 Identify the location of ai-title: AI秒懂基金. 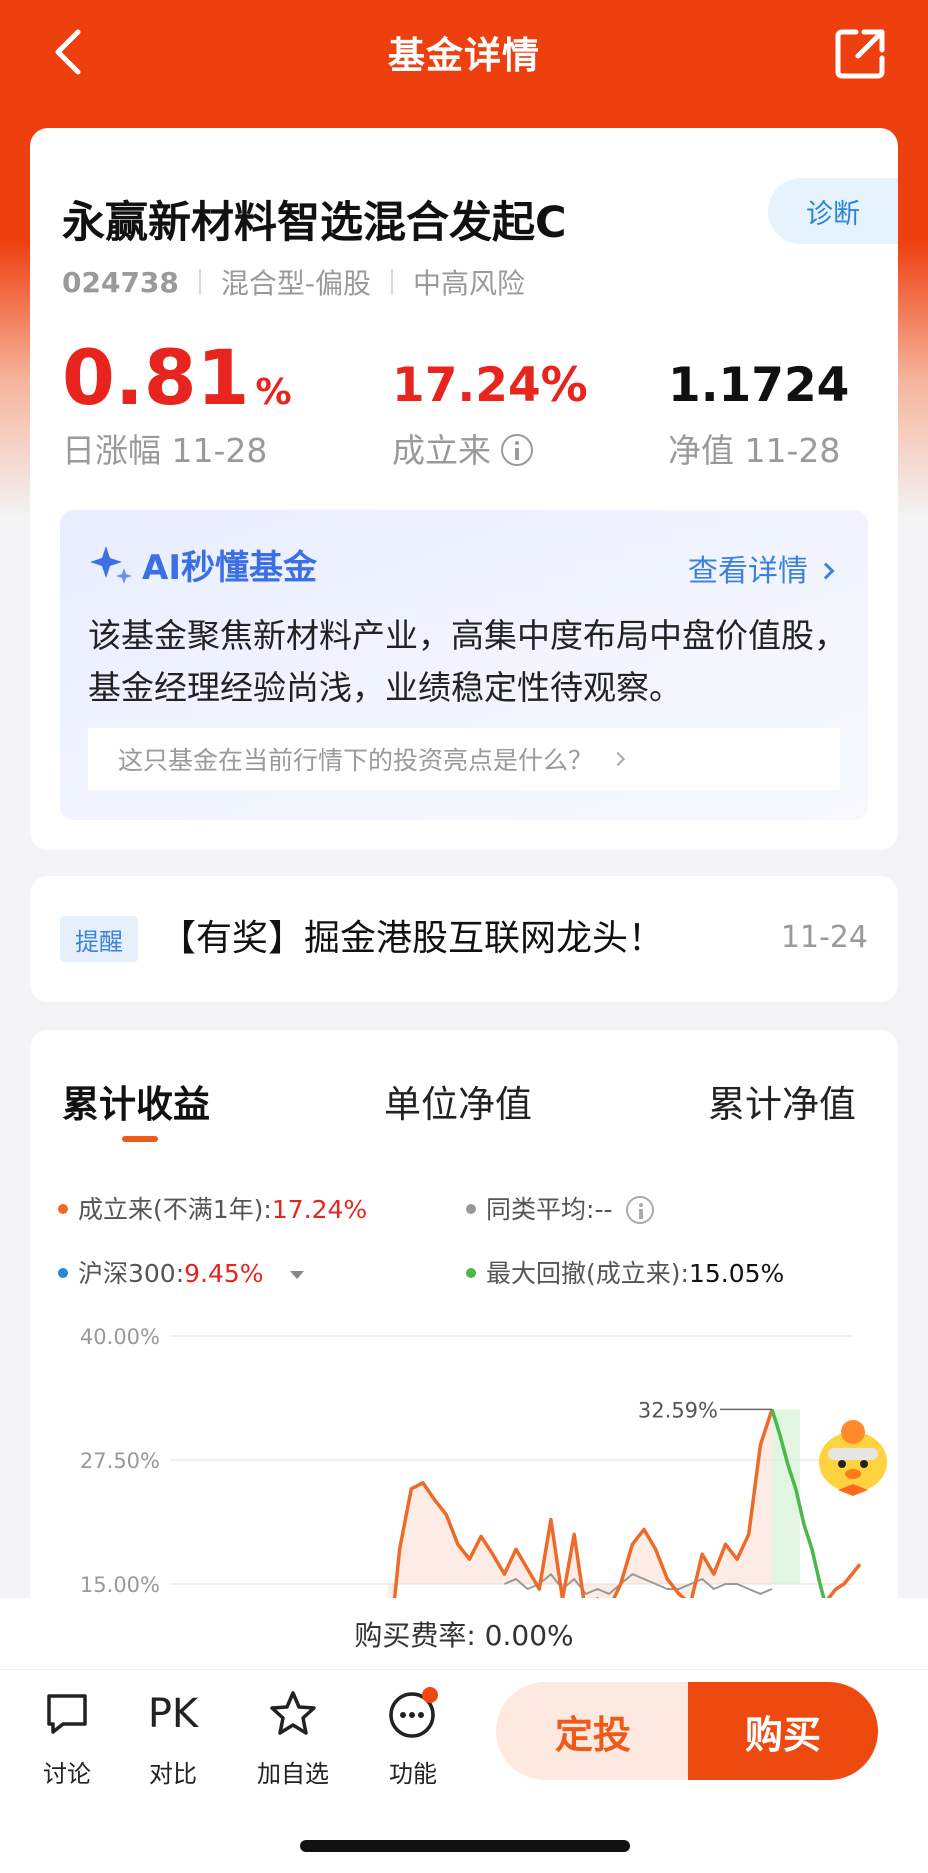
(229, 568).